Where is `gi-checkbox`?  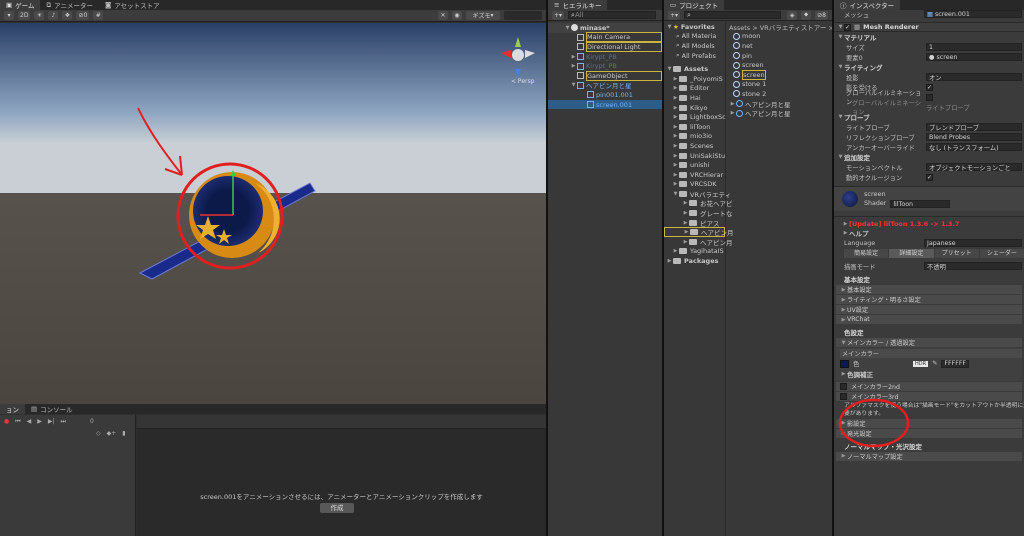
gi-checkbox is located at coordinates (929, 97).